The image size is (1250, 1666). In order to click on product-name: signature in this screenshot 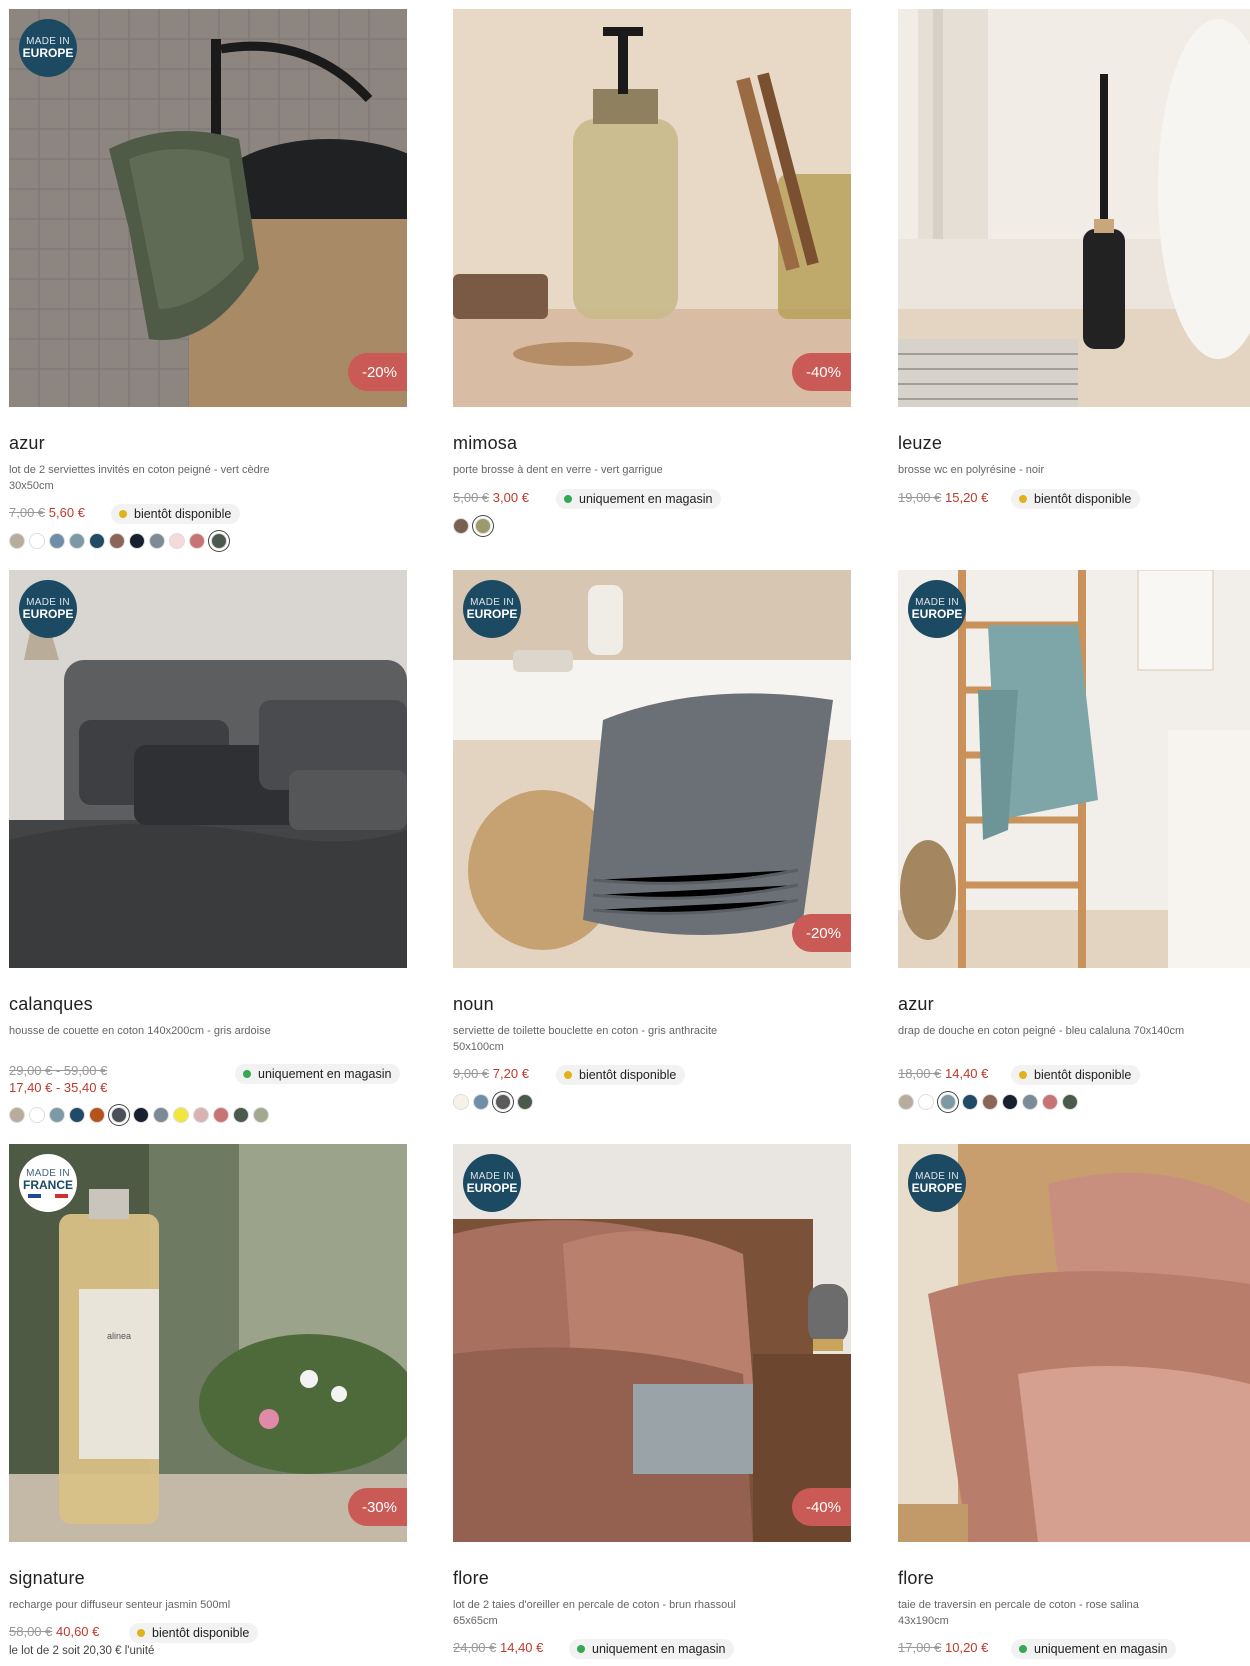, I will do `click(47, 1578)`.